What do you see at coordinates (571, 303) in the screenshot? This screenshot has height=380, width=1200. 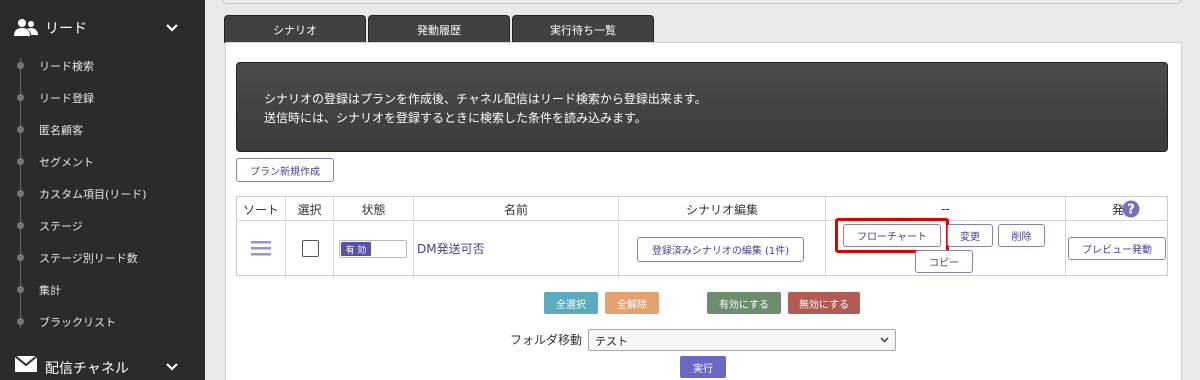 I see `select-all-button: 全選択` at bounding box center [571, 303].